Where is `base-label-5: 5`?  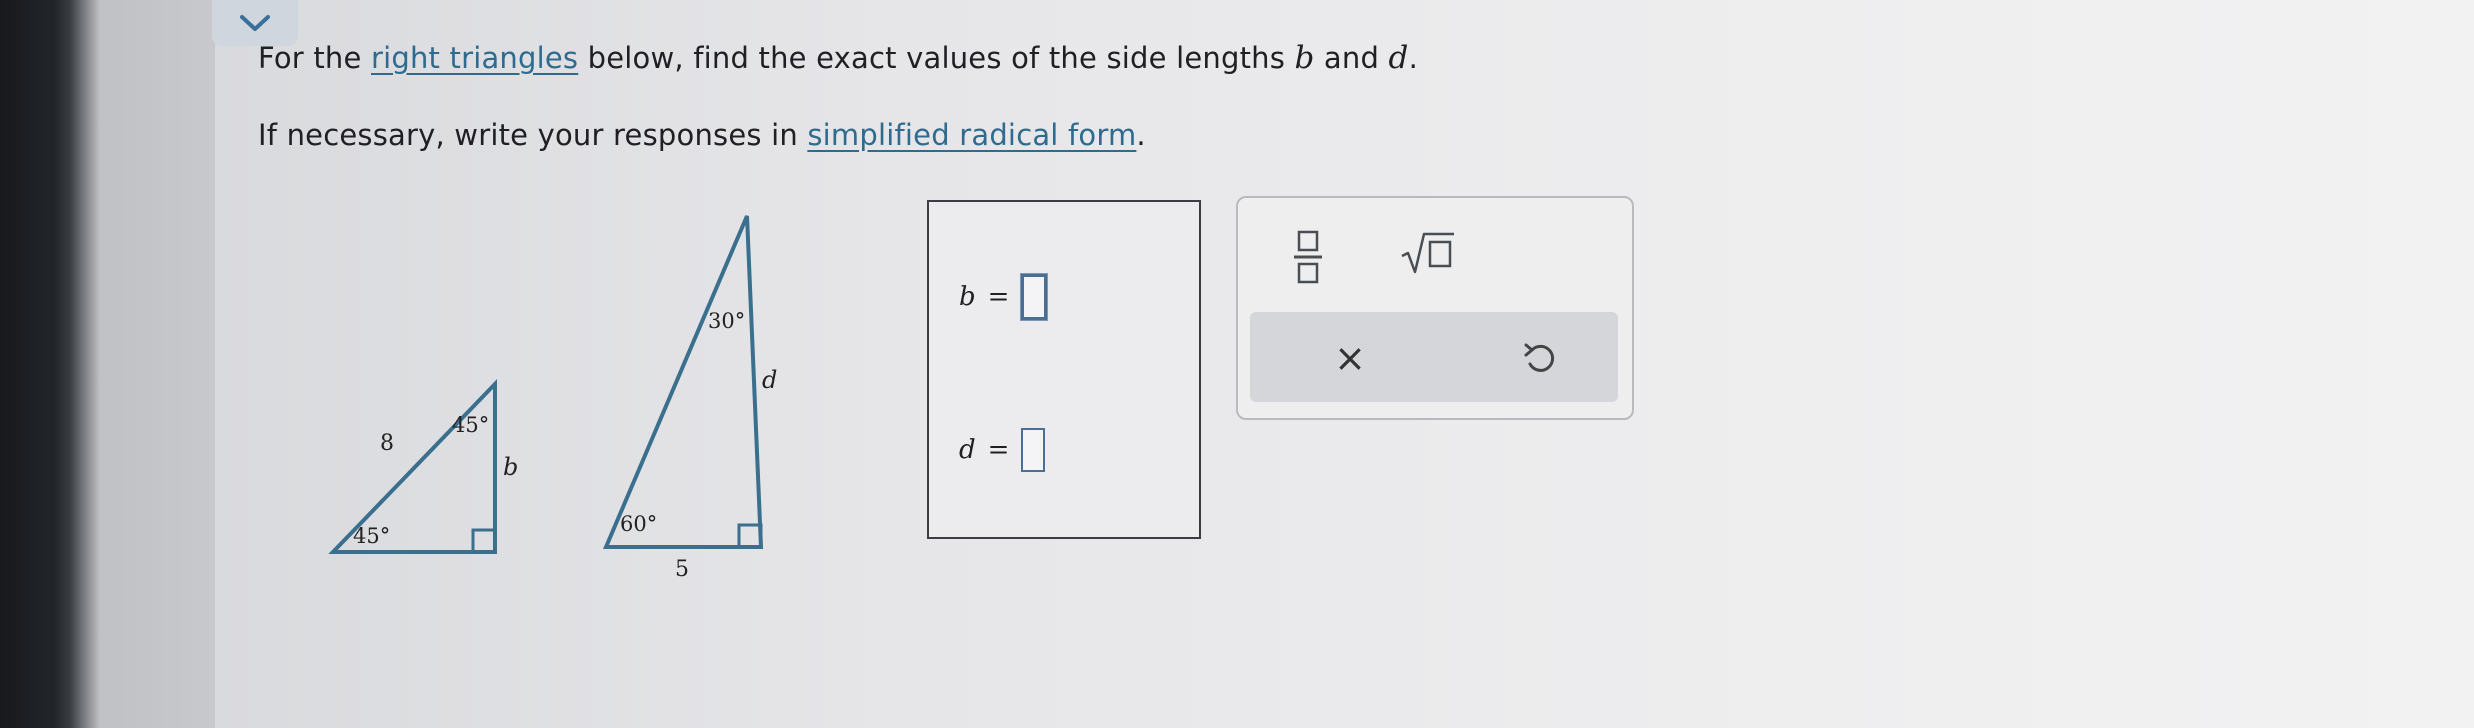 base-label-5: 5 is located at coordinates (682, 569).